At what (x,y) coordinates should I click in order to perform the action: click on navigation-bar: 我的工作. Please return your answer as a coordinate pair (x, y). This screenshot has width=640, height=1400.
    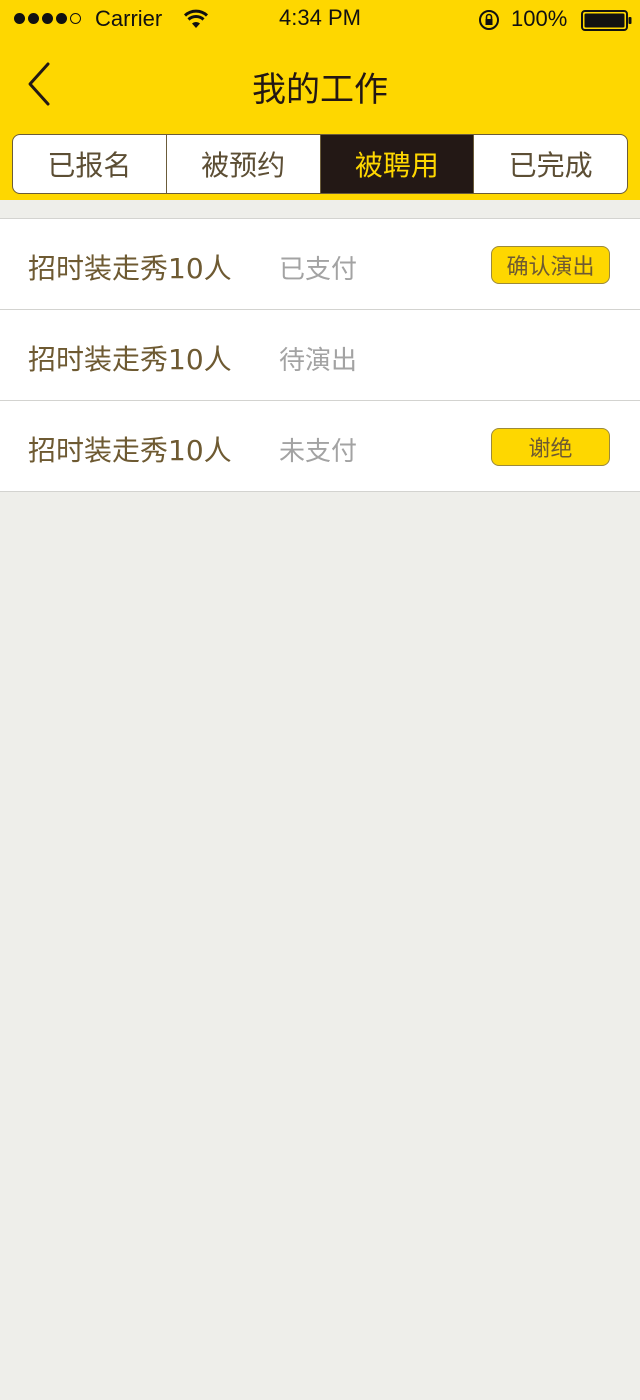
    Looking at the image, I should click on (320, 84).